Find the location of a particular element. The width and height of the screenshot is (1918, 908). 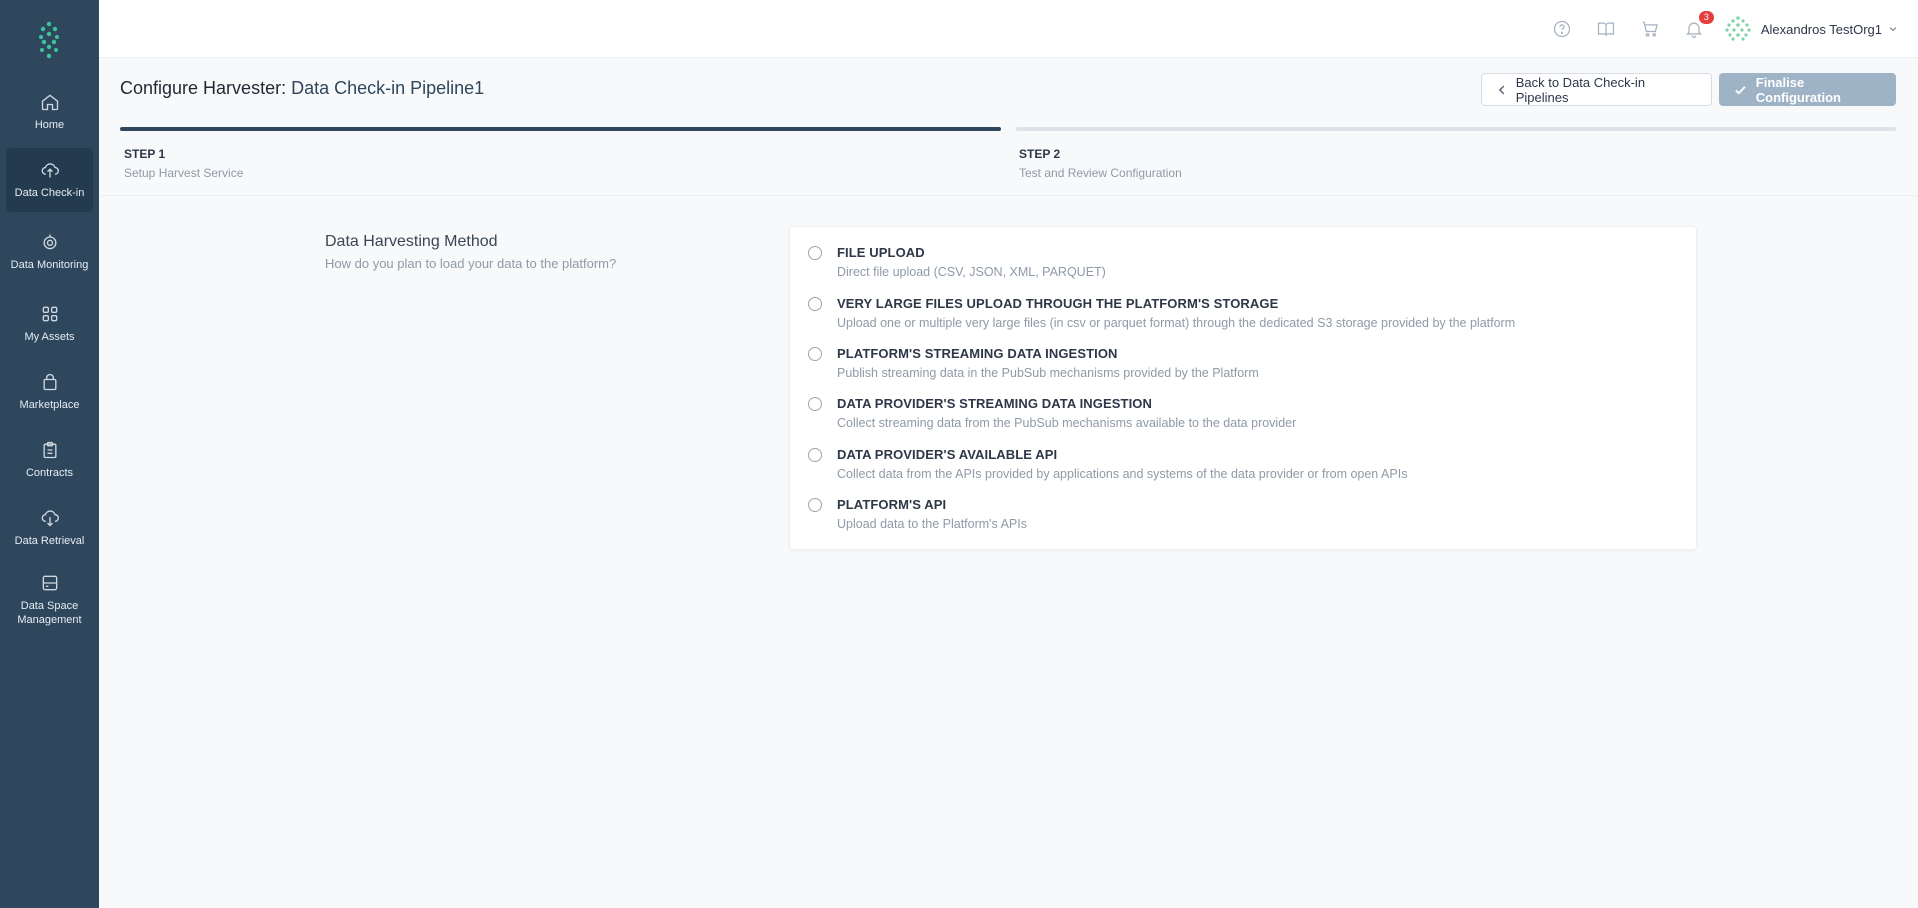

finalise-button-label: Finalise Configuration is located at coordinates (1798, 89).